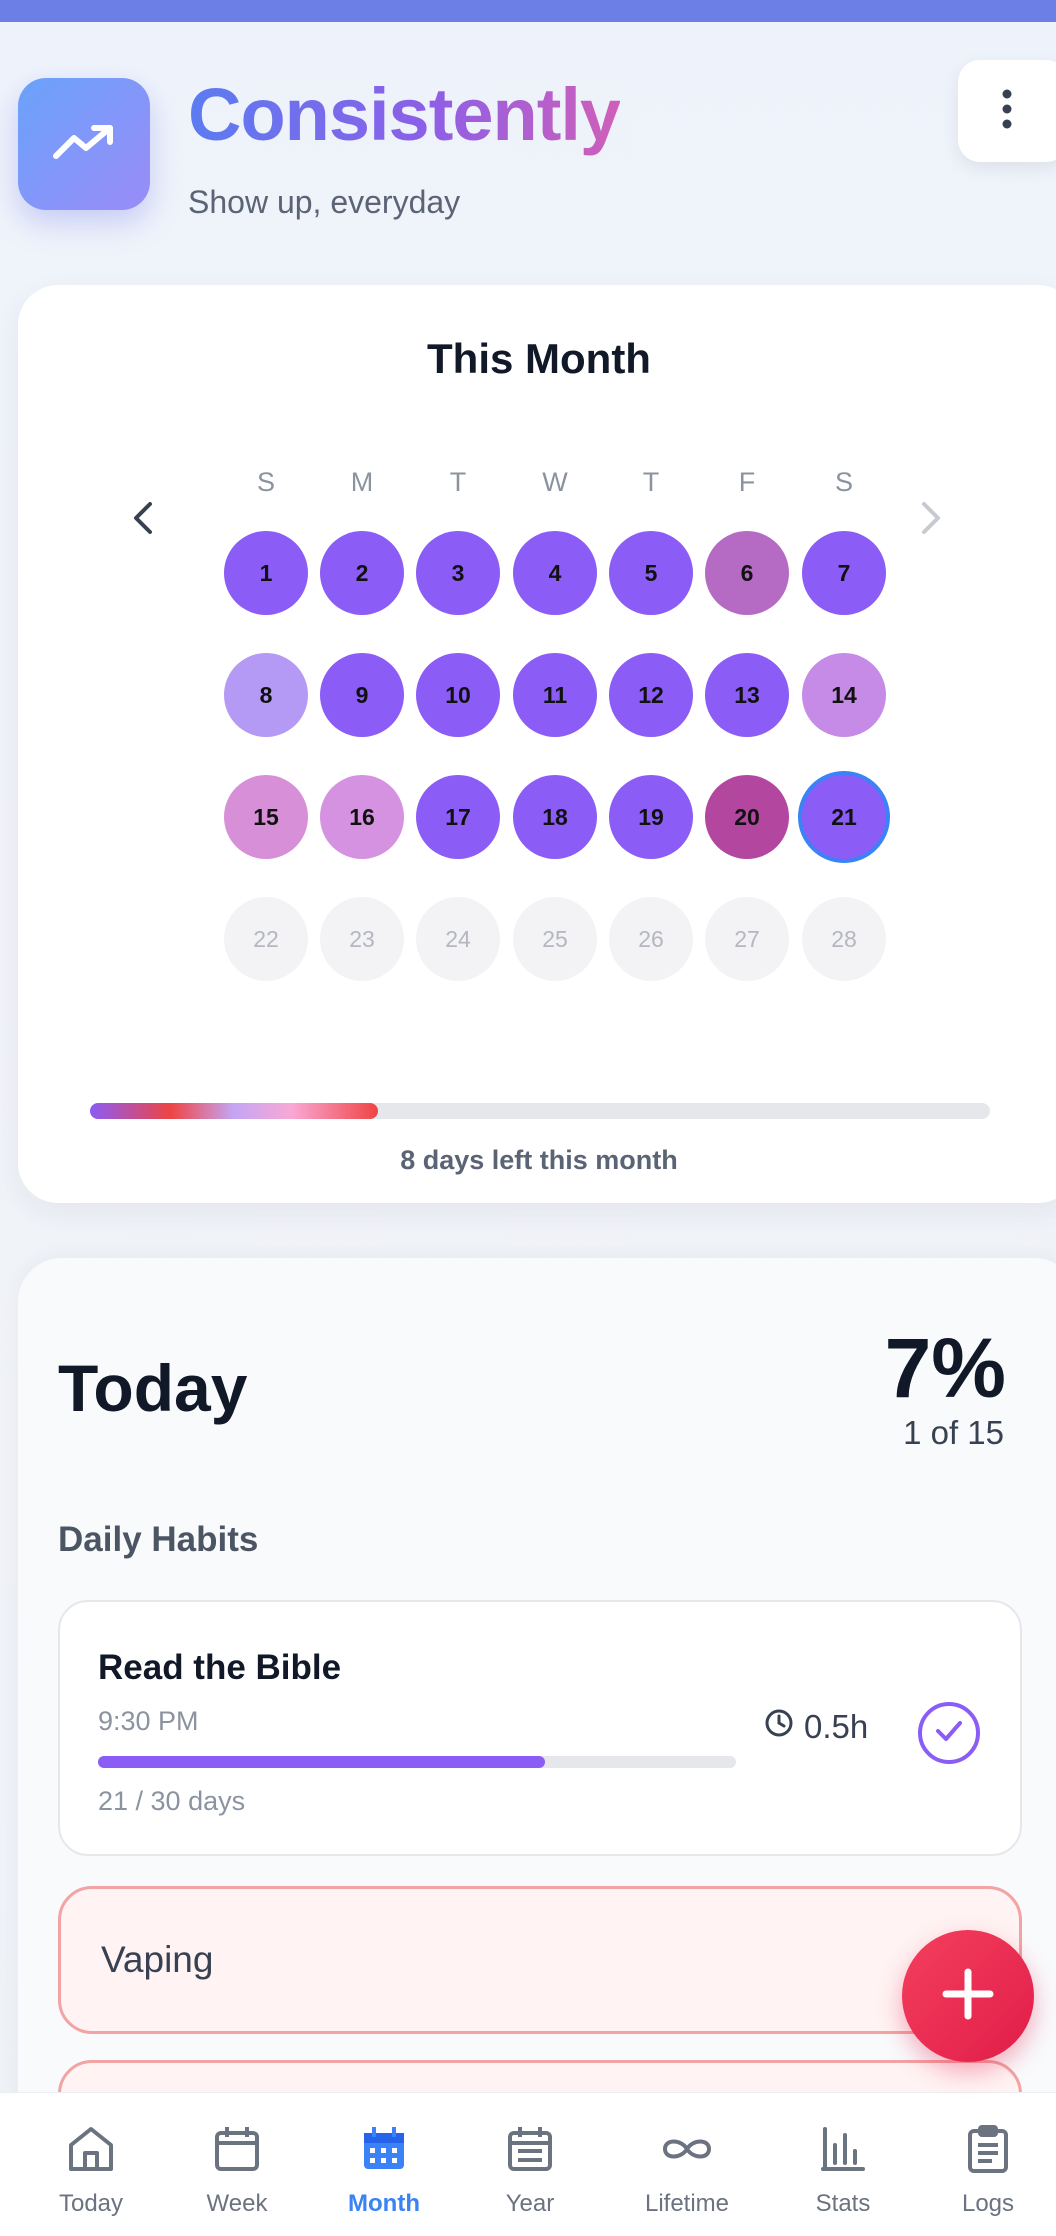 Image resolution: width=1056 pixels, height=2236 pixels. Describe the element at coordinates (651, 939) in the screenshot. I see `calendar-day: 26` at that location.